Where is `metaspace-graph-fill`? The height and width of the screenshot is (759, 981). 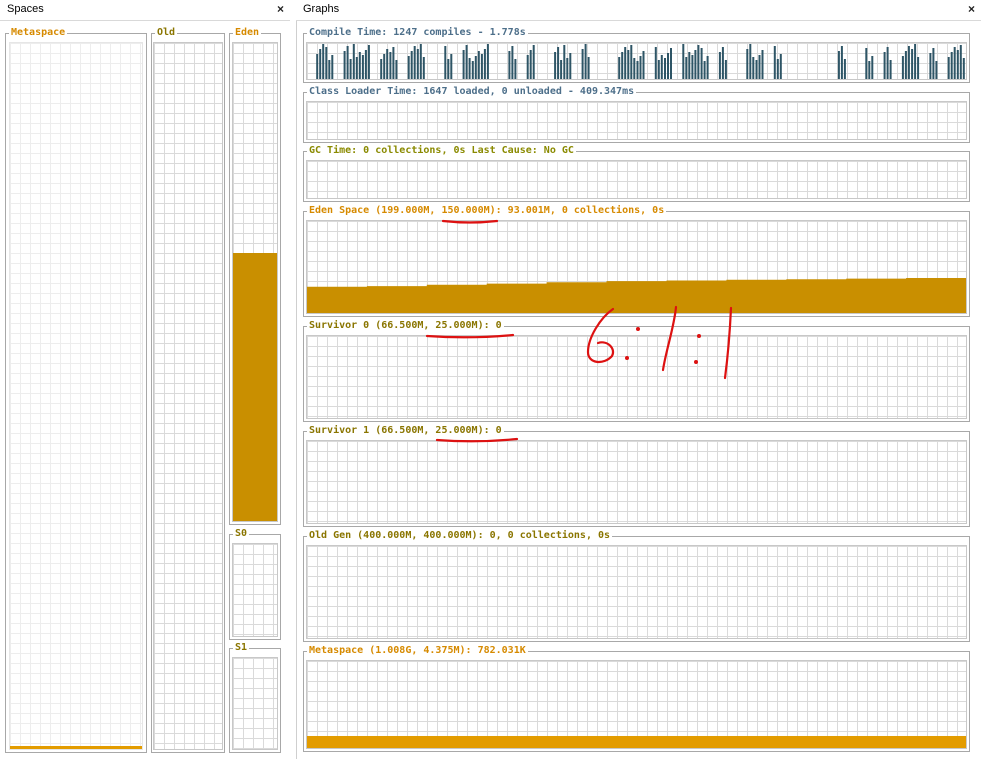 metaspace-graph-fill is located at coordinates (636, 741).